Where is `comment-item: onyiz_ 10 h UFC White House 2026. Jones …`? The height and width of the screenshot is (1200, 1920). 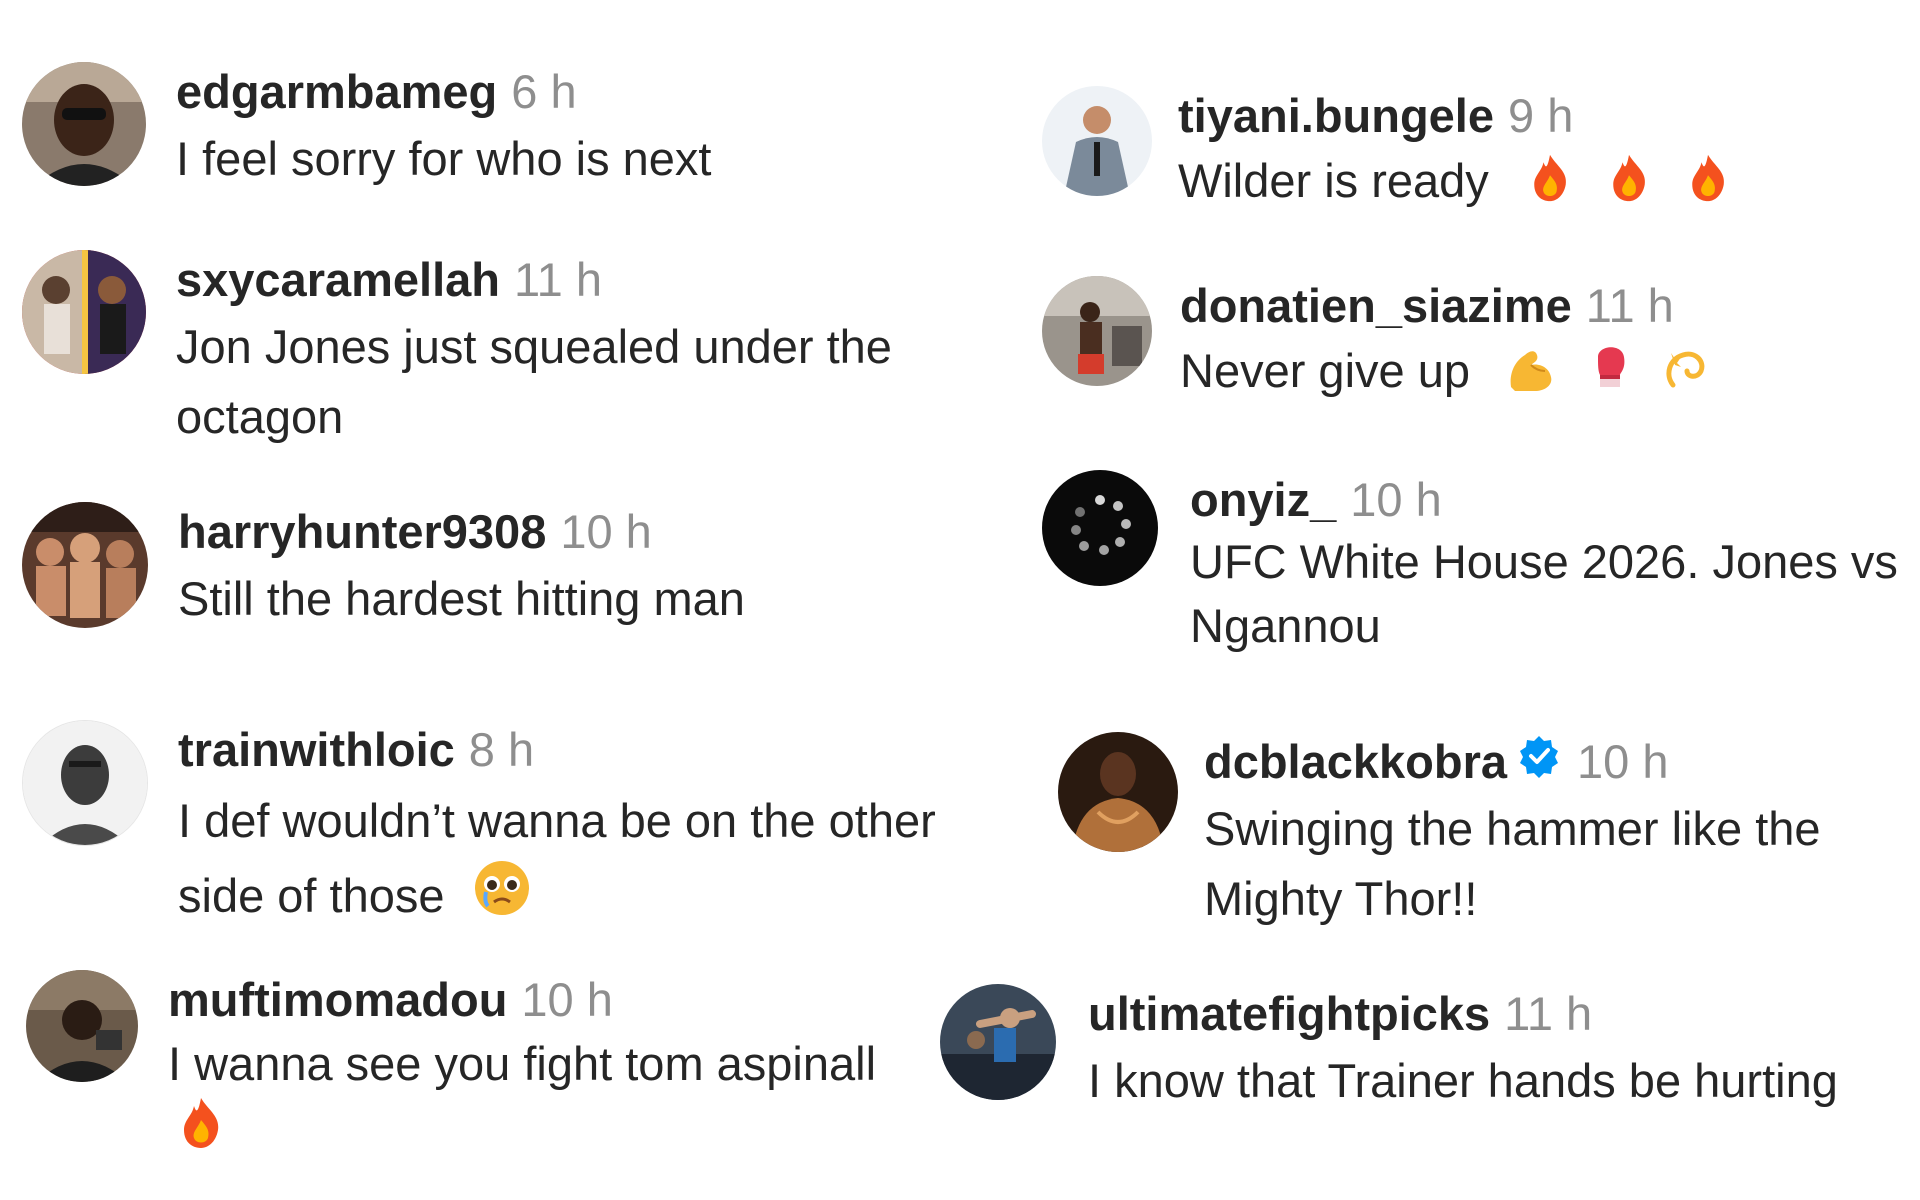
comment-item: onyiz_ 10 h UFC White House 2026. Jones … is located at coordinates (1481, 564).